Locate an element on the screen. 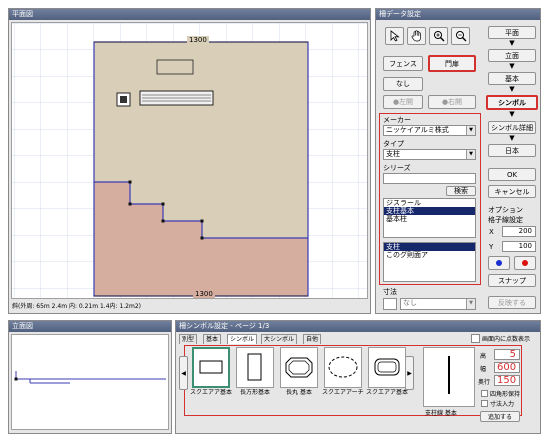 The width and height of the screenshot is (559, 443). symbol-thumb: 長方形基本 is located at coordinates (255, 375).